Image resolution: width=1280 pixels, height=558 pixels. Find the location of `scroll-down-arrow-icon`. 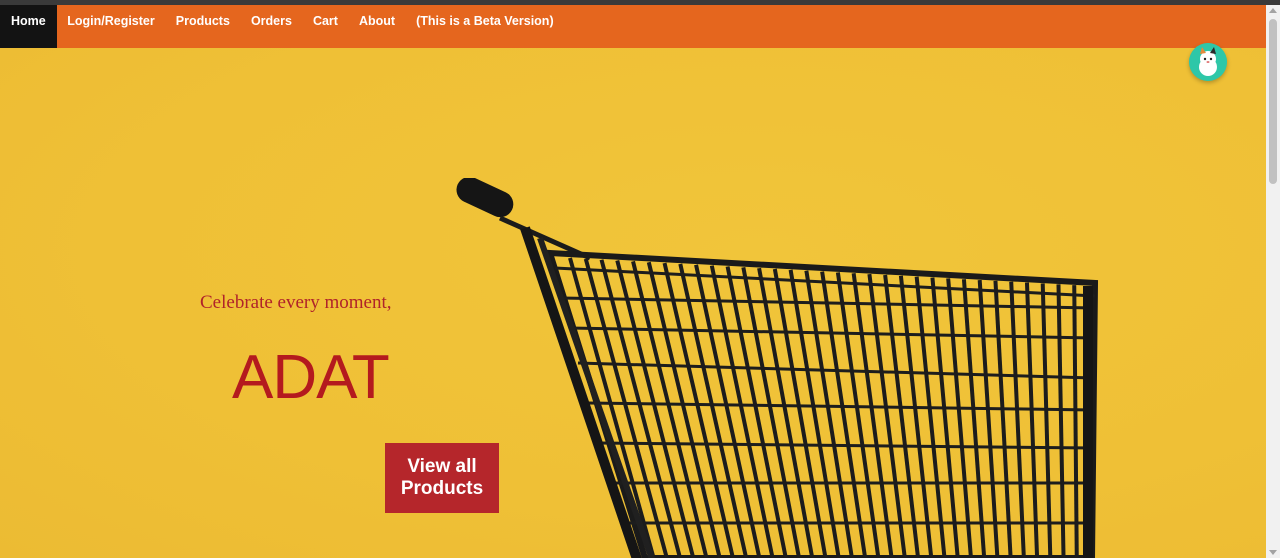

scroll-down-arrow-icon is located at coordinates (1273, 552).